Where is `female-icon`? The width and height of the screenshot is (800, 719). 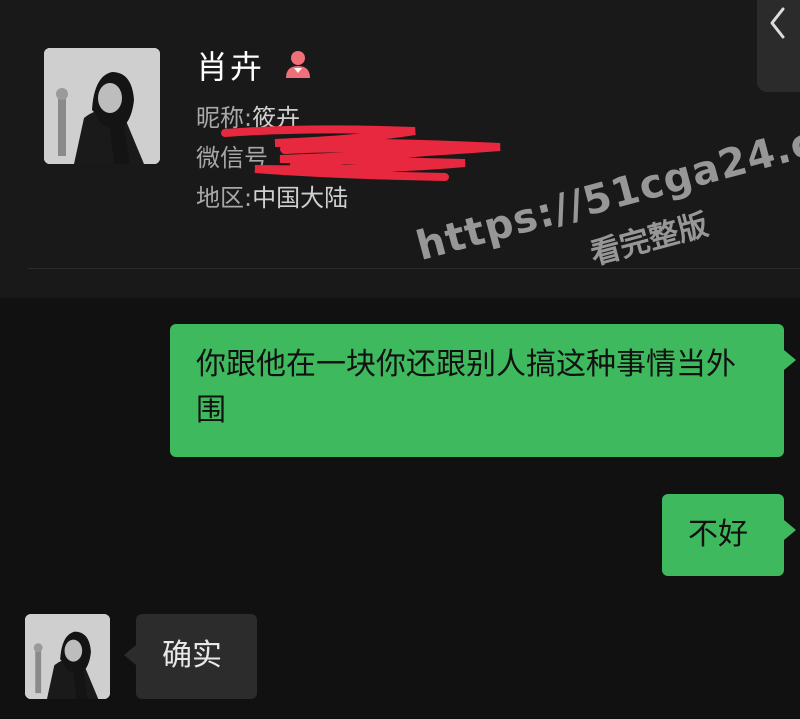
female-icon is located at coordinates (298, 64).